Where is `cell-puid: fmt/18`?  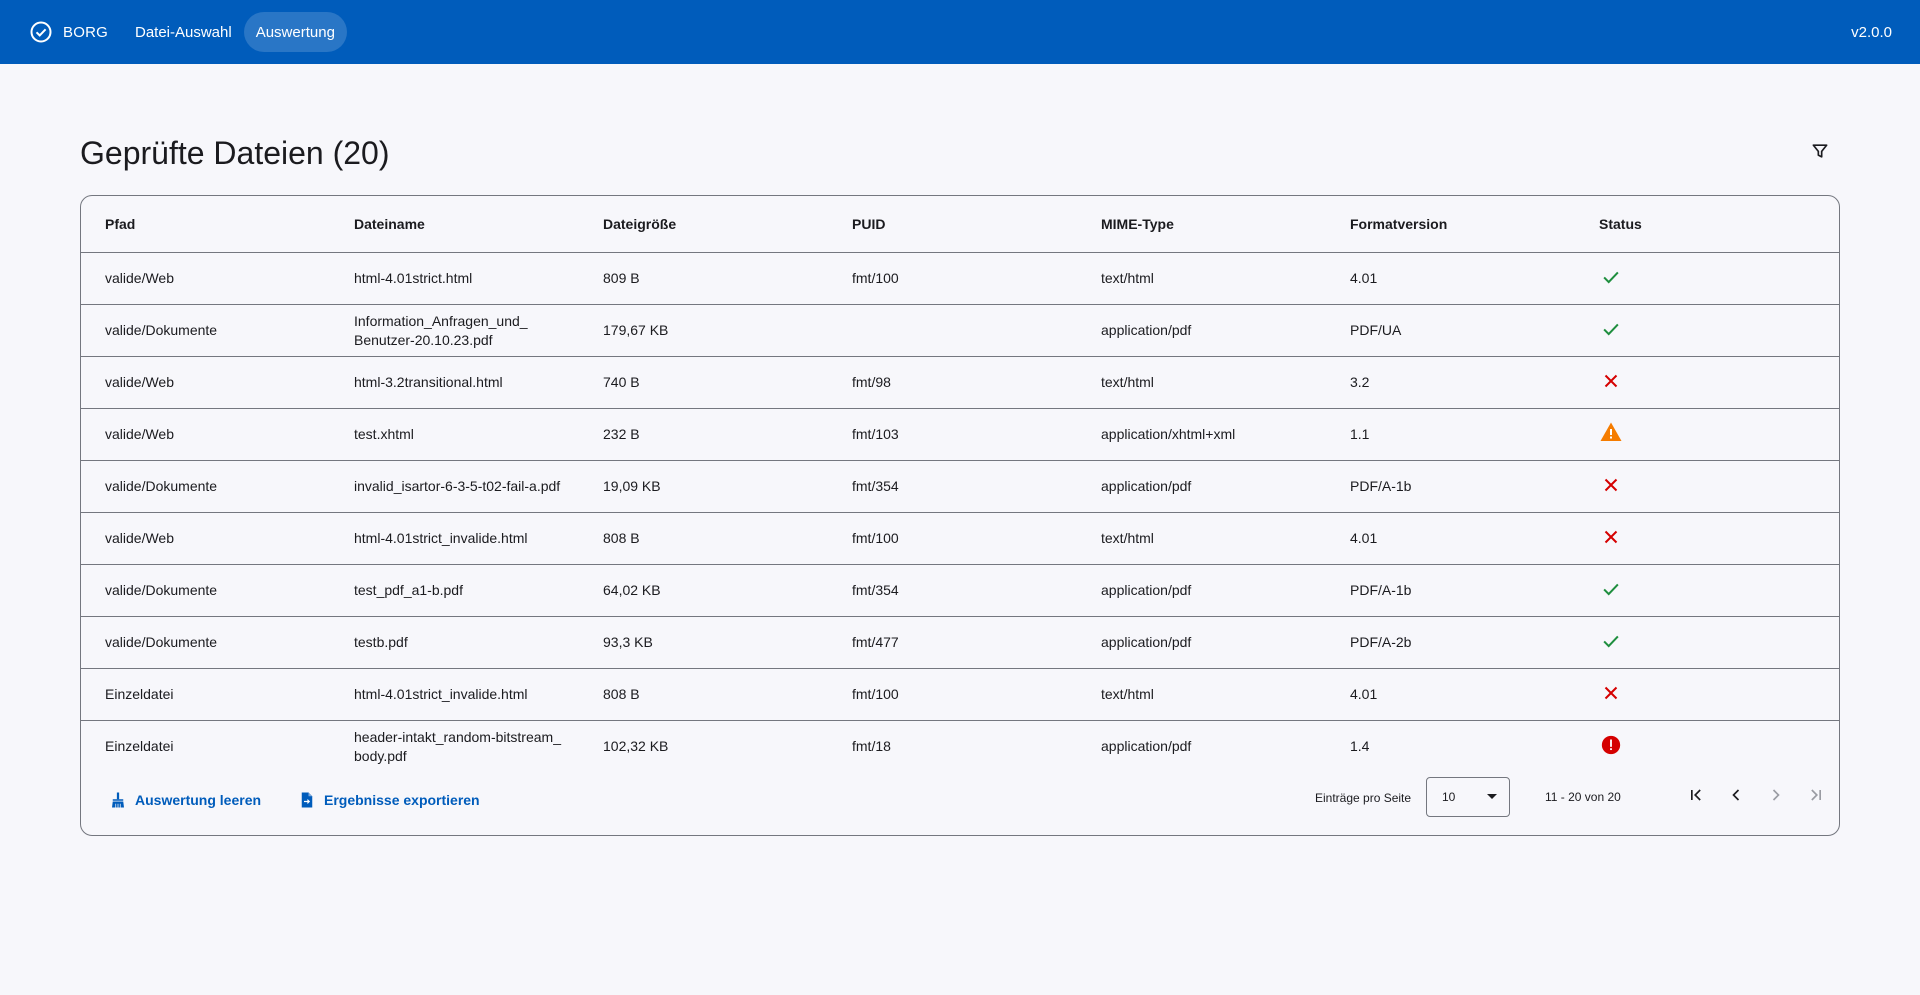
cell-puid: fmt/18 is located at coordinates (871, 746).